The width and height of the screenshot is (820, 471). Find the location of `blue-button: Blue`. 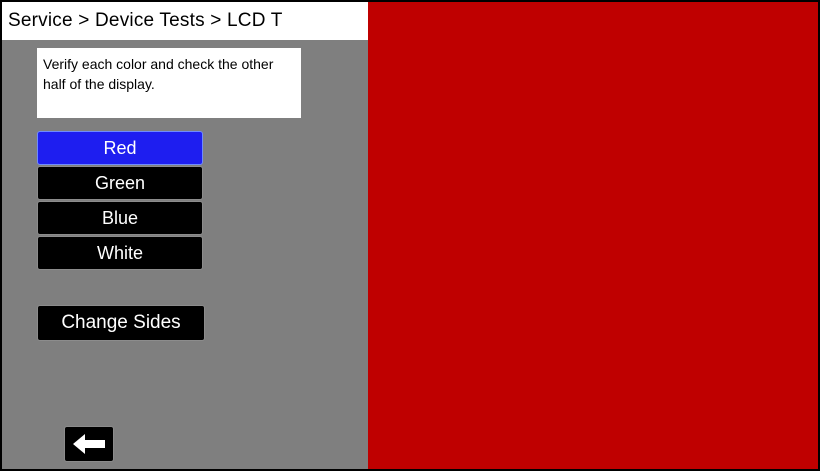

blue-button: Blue is located at coordinates (120, 218).